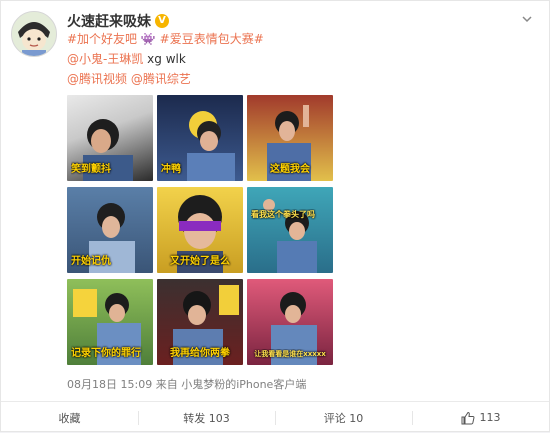 Image resolution: width=550 pixels, height=433 pixels. I want to click on avatar-illustration, so click(34, 34).